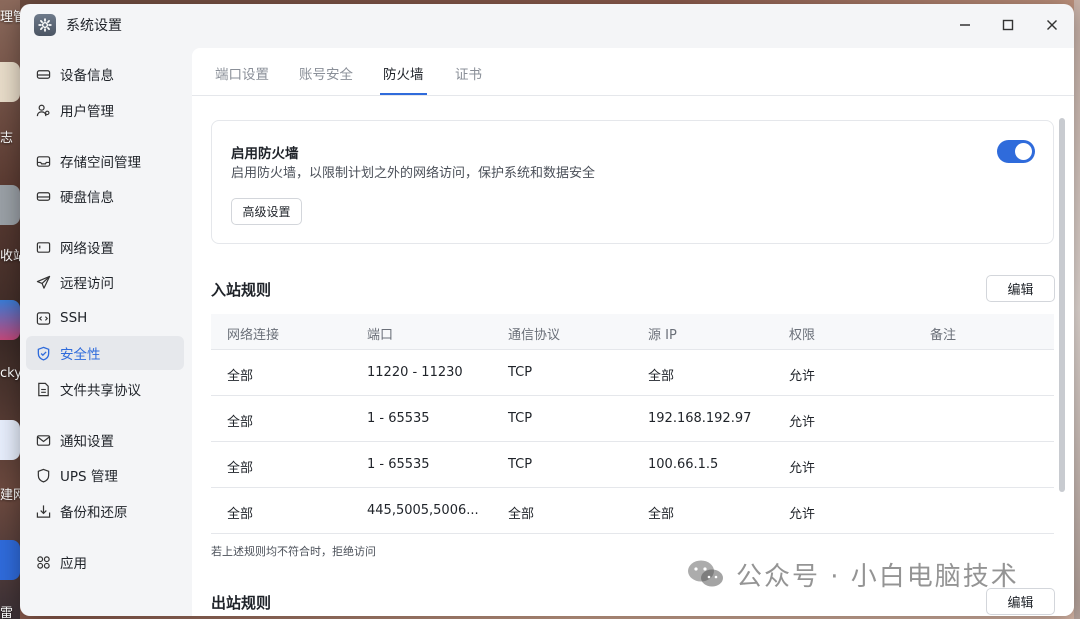 This screenshot has width=1080, height=619. What do you see at coordinates (43, 247) in the screenshot?
I see `network-icon` at bounding box center [43, 247].